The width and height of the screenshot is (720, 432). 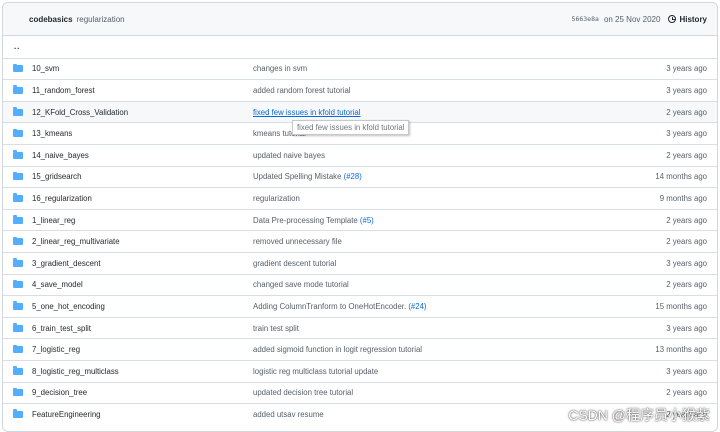 I want to click on parent-directory-link: .., so click(x=17, y=46).